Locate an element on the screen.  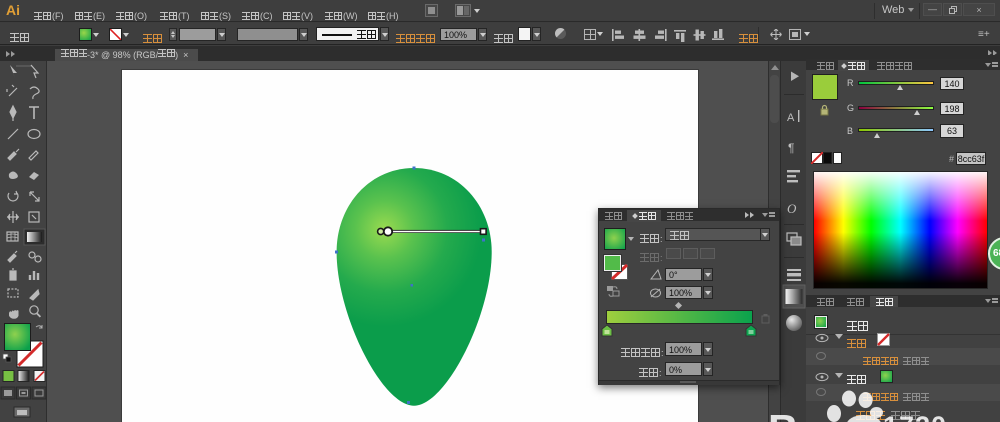
svg-text: A is located at coordinates (791, 118).